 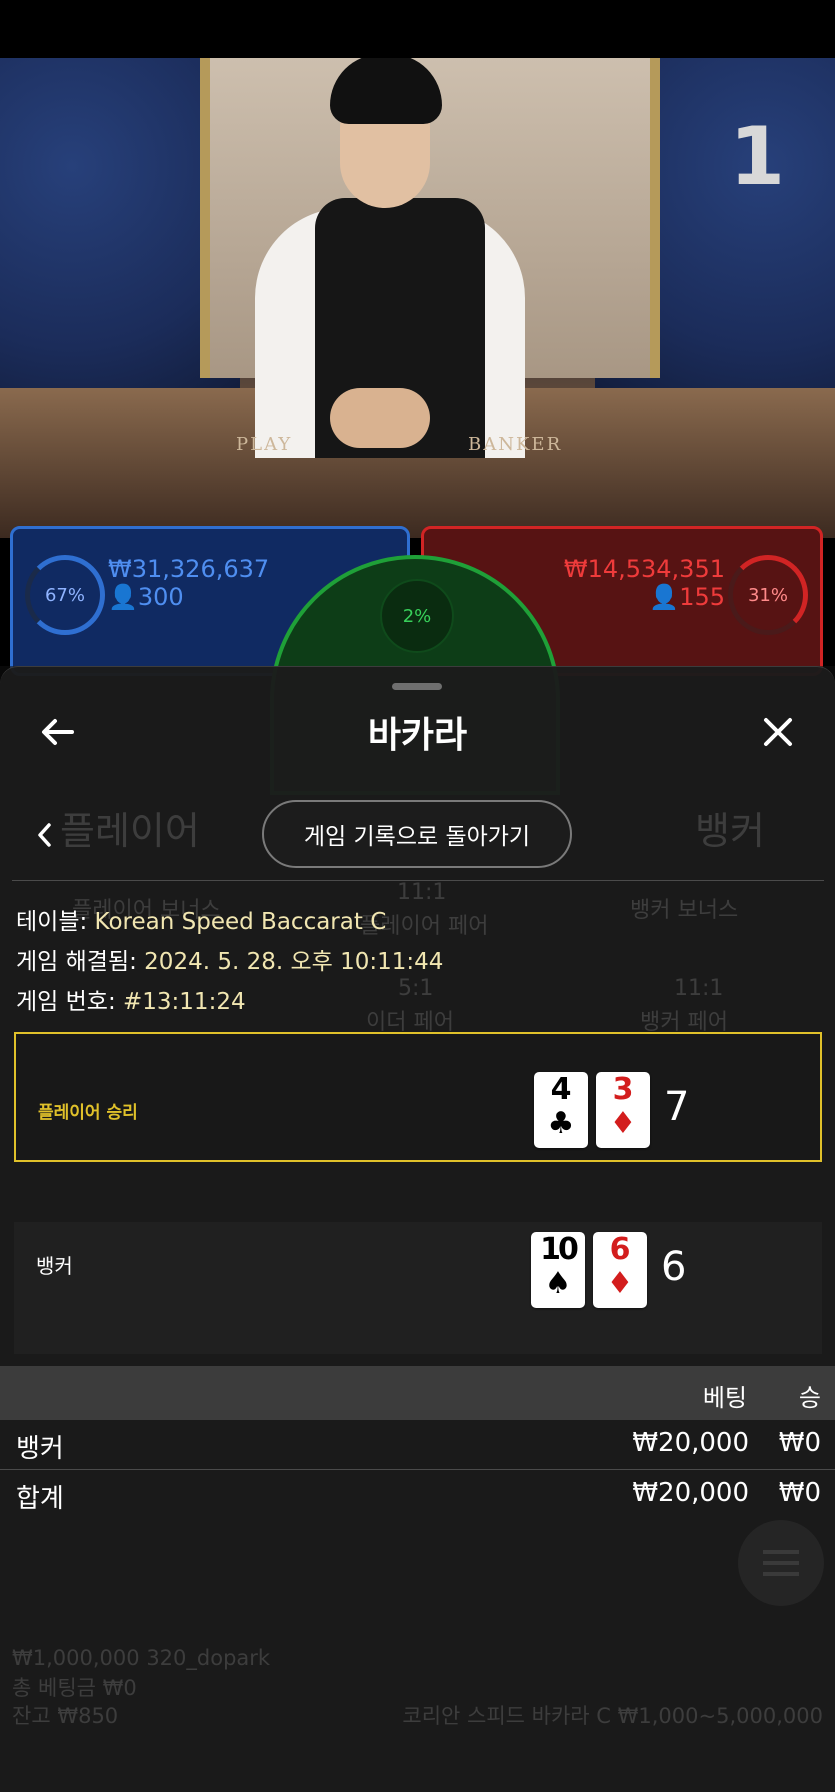 I want to click on game-number-info: 게임 번호: #13:11:24, so click(x=131, y=999).